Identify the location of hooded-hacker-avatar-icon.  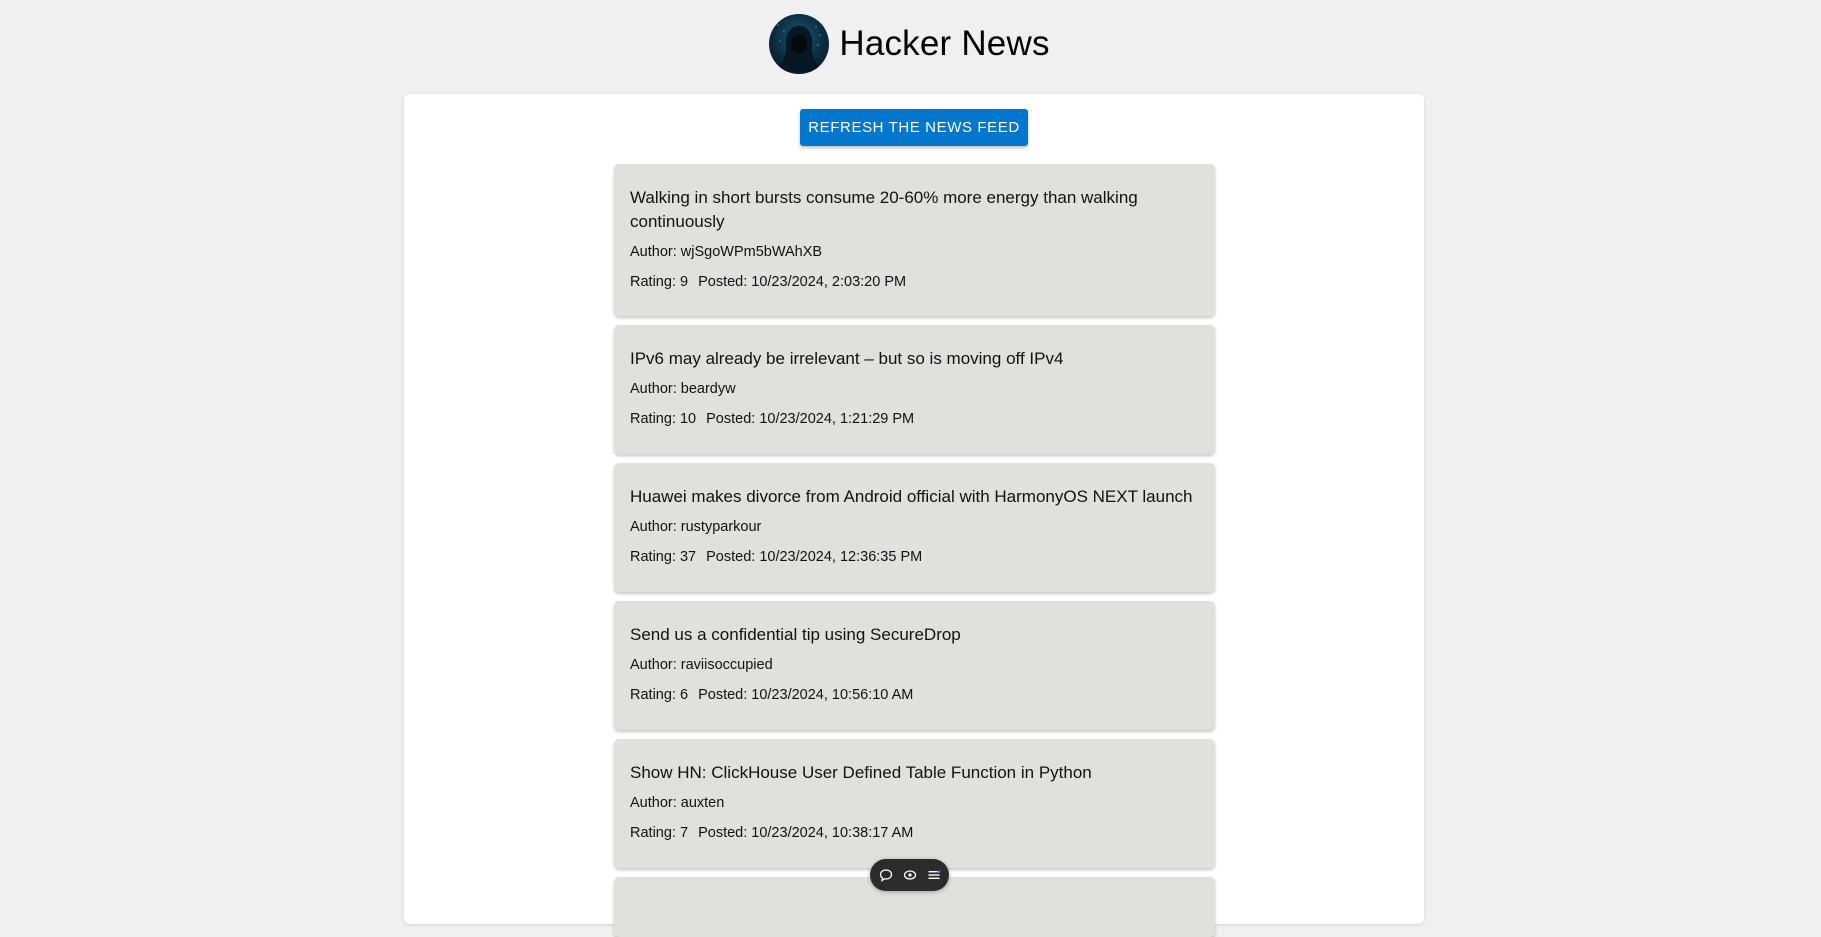
(799, 44).